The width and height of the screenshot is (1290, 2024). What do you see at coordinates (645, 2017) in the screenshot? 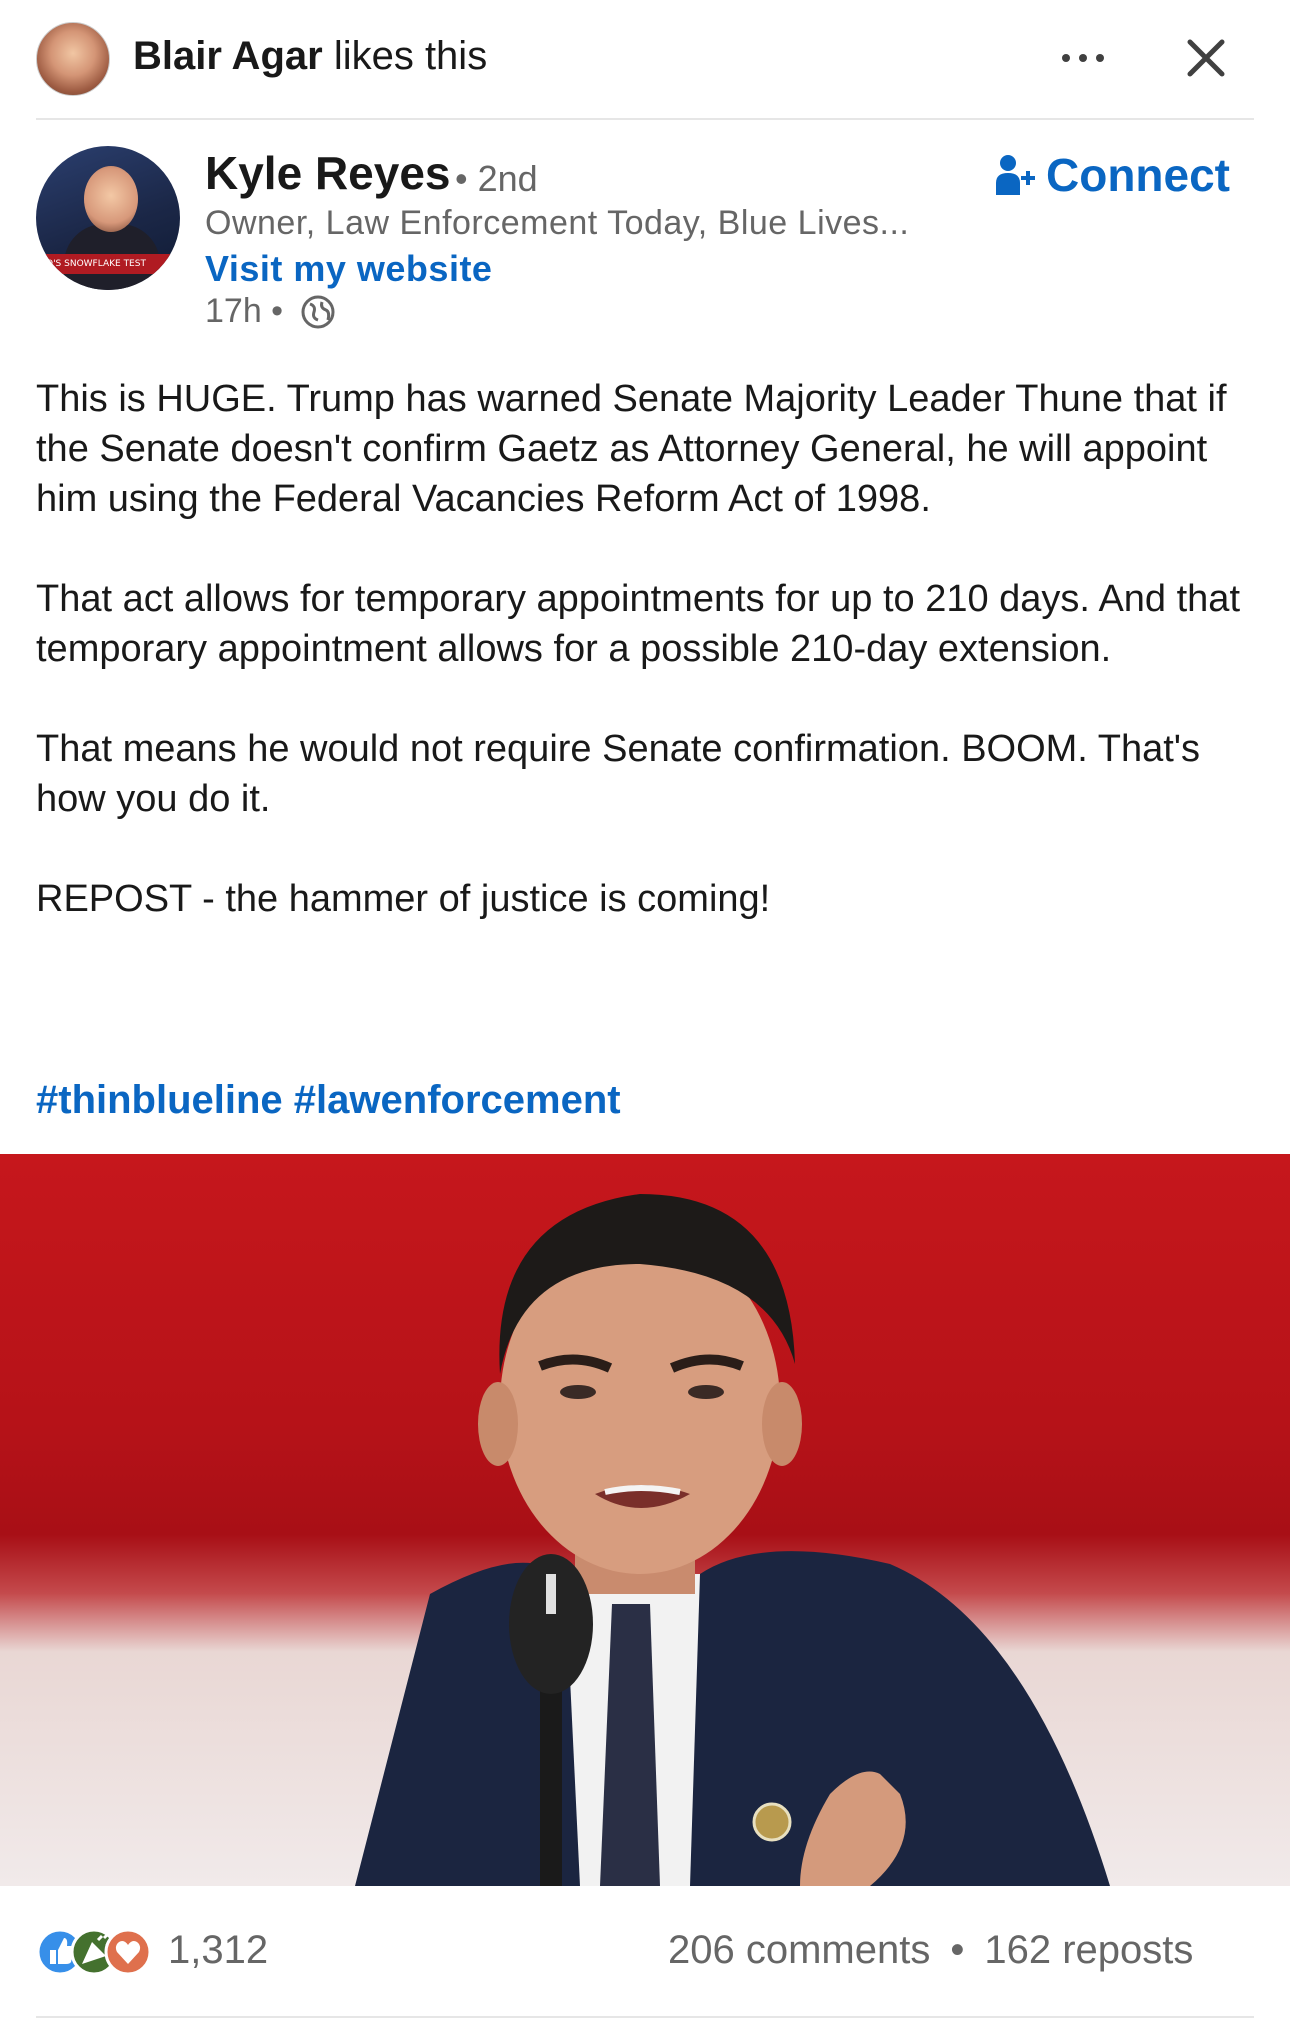
I see `footer-divider` at bounding box center [645, 2017].